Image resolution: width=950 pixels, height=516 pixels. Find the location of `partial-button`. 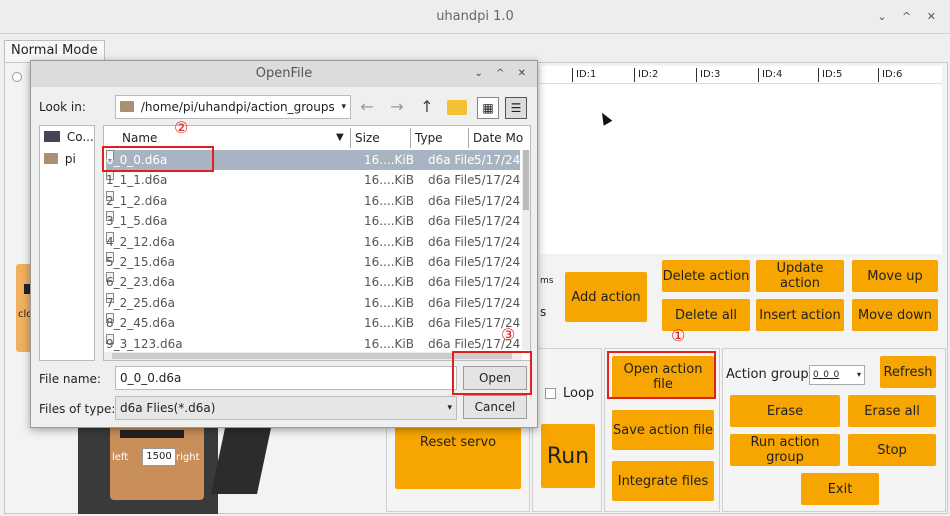

partial-button is located at coordinates (23, 308).